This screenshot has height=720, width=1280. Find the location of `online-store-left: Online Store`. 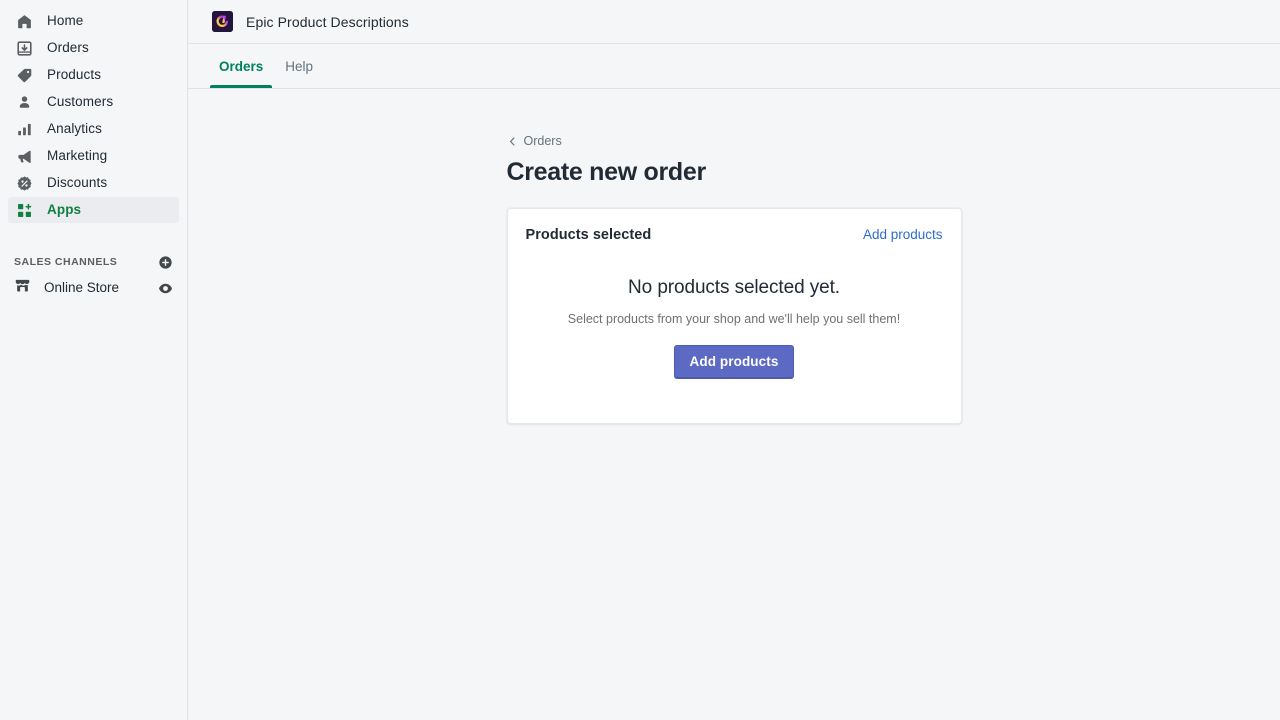

online-store-left: Online Store is located at coordinates (66, 288).